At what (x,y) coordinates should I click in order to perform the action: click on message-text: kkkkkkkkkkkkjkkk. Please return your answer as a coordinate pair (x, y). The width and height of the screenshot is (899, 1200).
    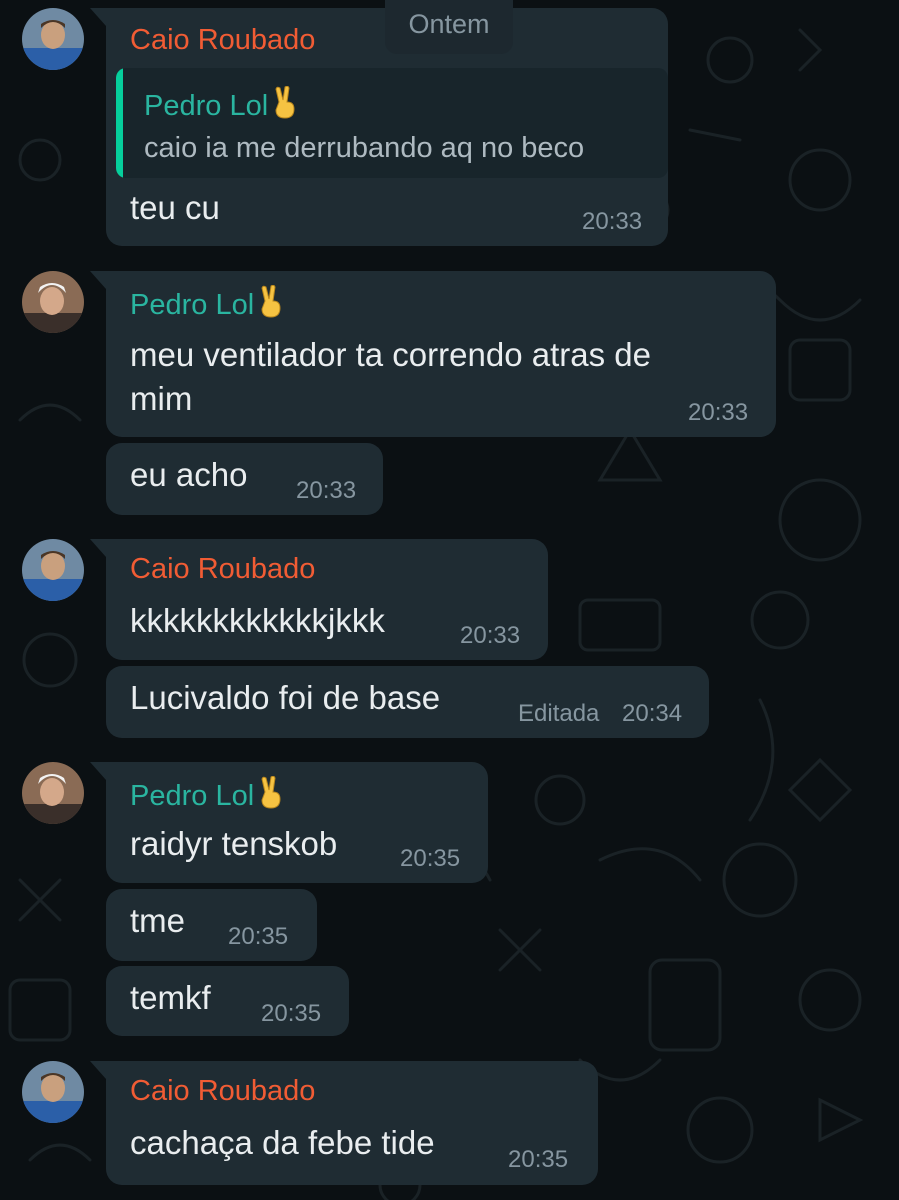
    Looking at the image, I should click on (257, 620).